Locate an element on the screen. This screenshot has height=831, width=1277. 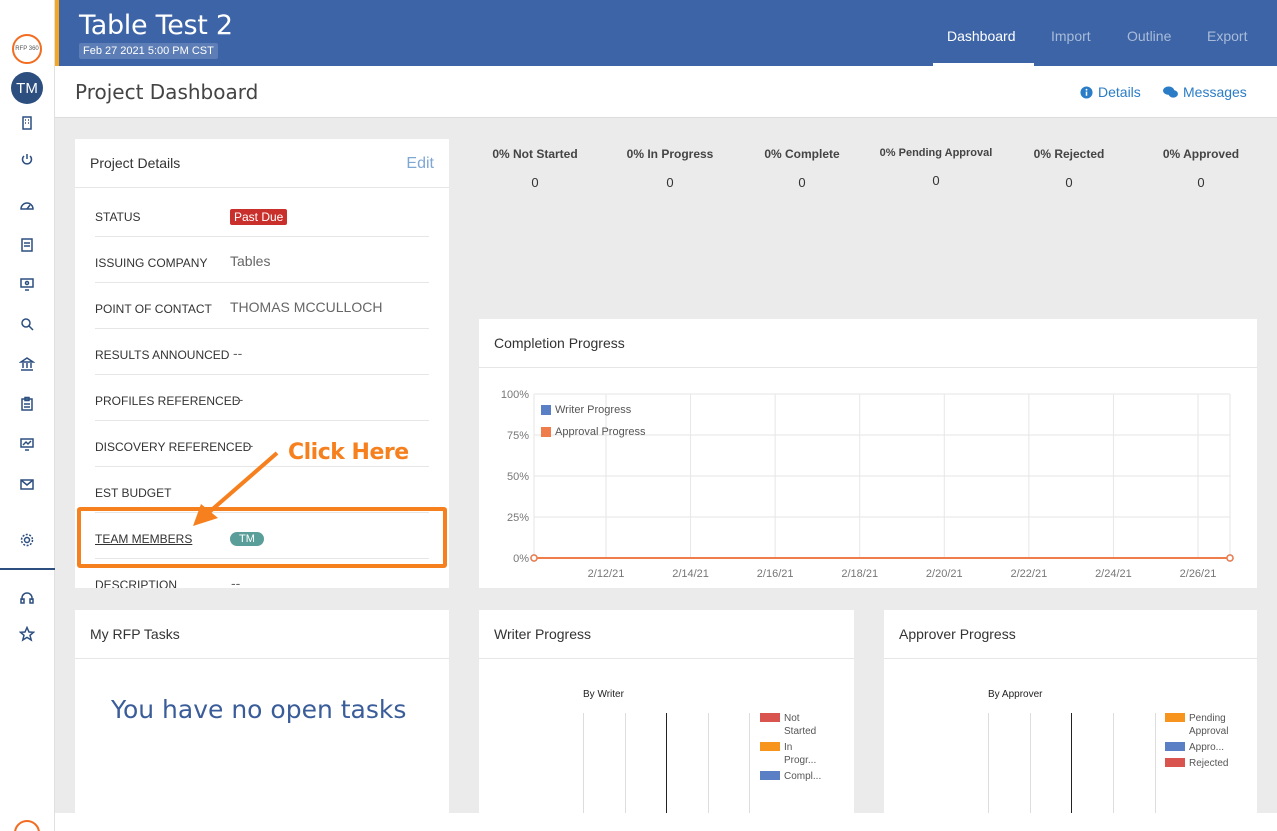
comments-icon is located at coordinates (1170, 91).